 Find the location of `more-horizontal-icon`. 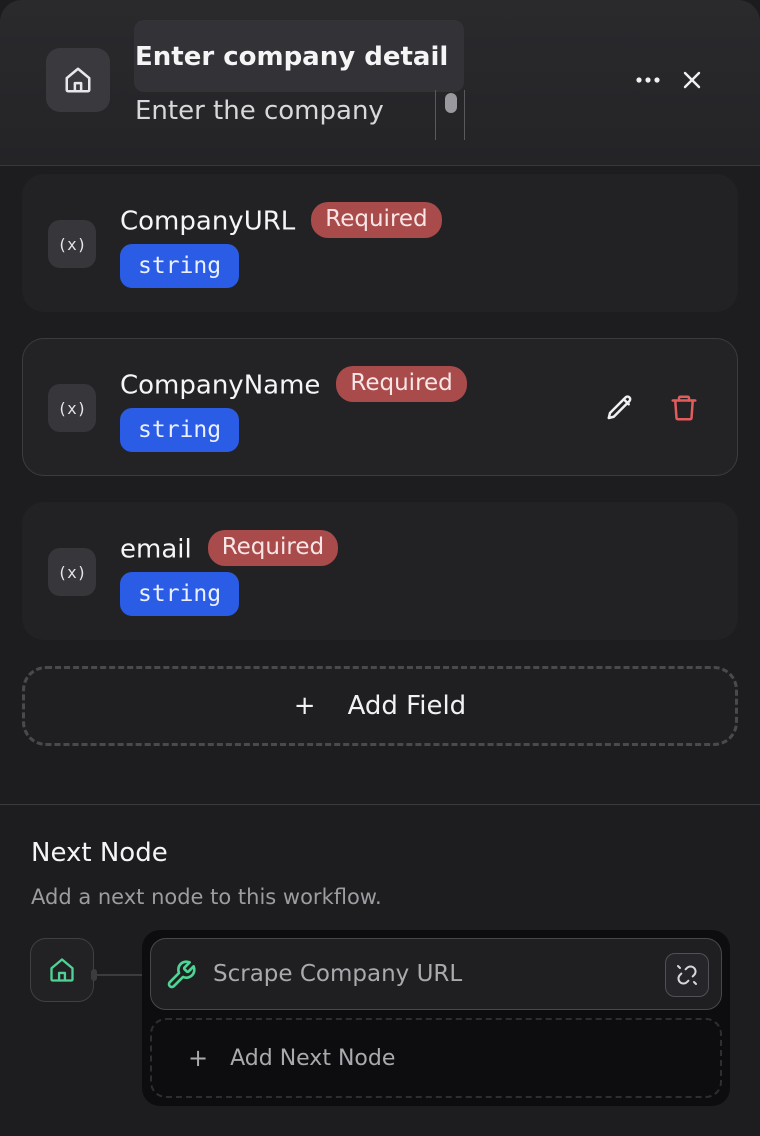

more-horizontal-icon is located at coordinates (648, 80).